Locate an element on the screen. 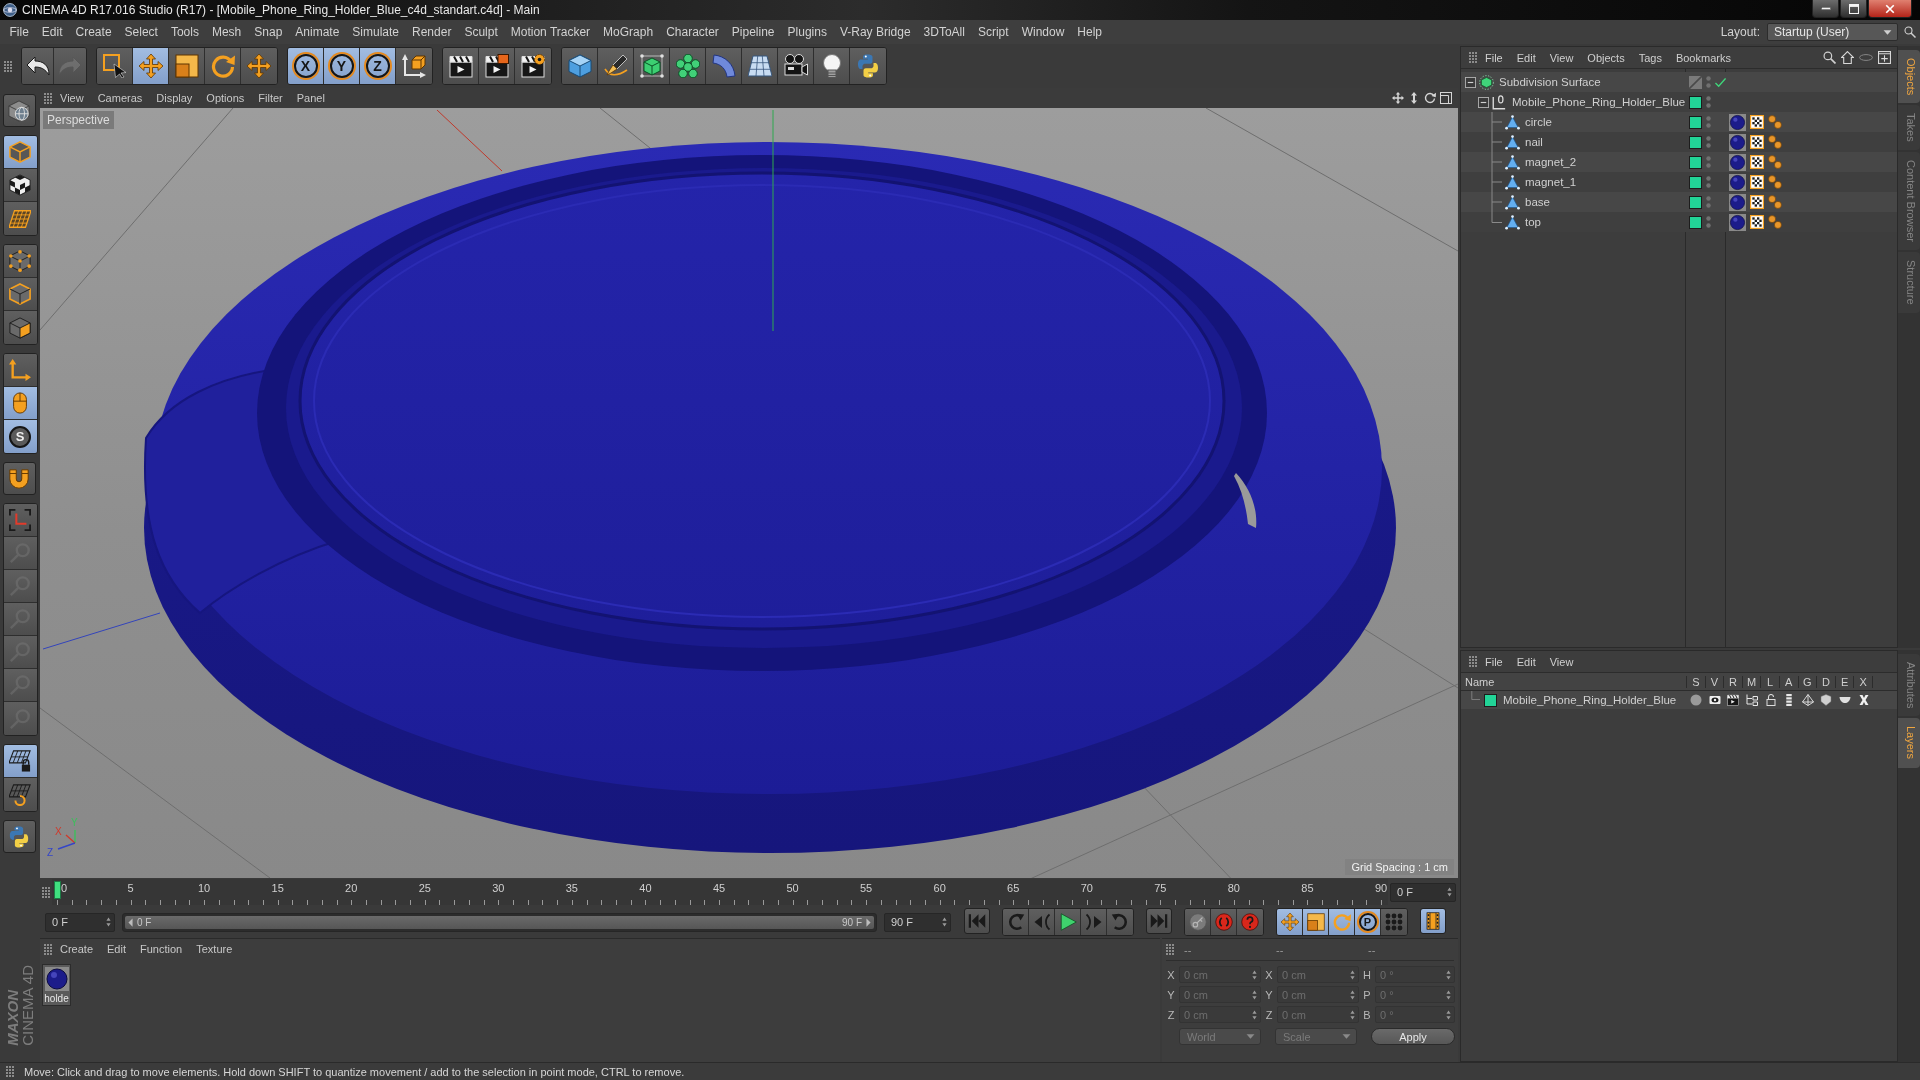 This screenshot has width=1920, height=1080. menu-item: Bookmarks is located at coordinates (1703, 57).